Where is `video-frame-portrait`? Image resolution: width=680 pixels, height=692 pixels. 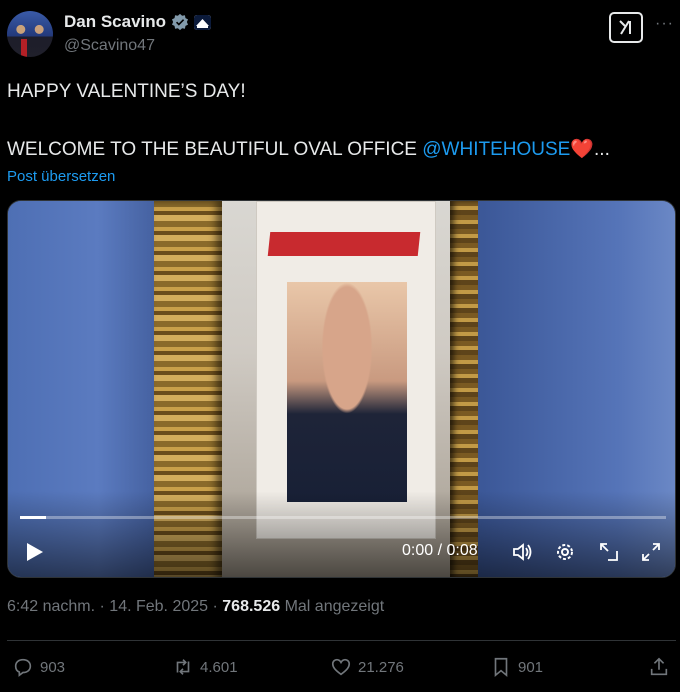
video-frame-portrait is located at coordinates (347, 392).